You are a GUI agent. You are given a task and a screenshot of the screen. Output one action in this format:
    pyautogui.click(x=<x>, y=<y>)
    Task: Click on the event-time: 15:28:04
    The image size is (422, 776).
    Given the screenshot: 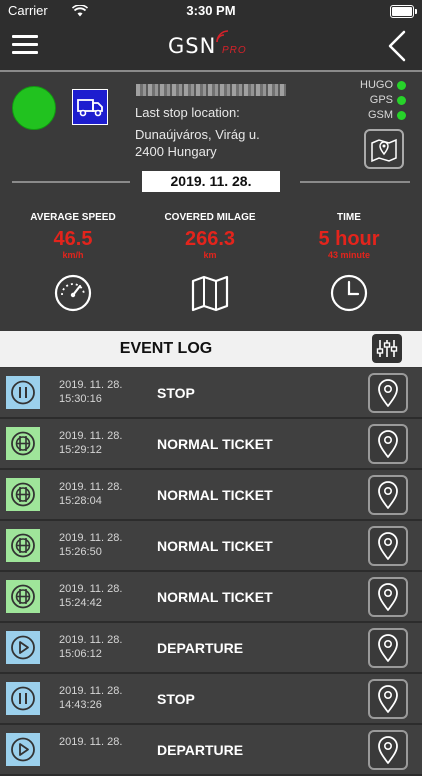 What is the action you would take?
    pyautogui.click(x=80, y=501)
    